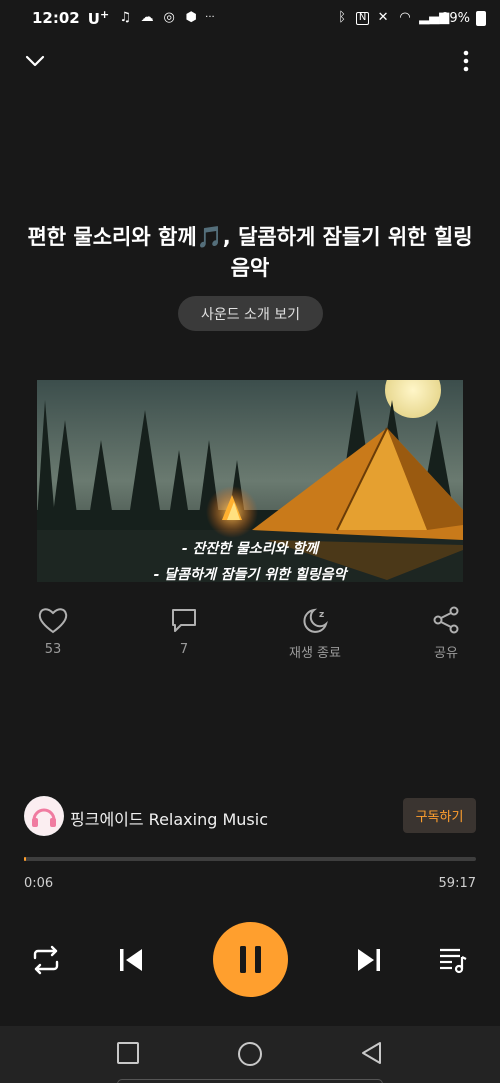  What do you see at coordinates (250, 549) in the screenshot?
I see `cover-caption-line1: - 잔잔한 물소리와 함께` at bounding box center [250, 549].